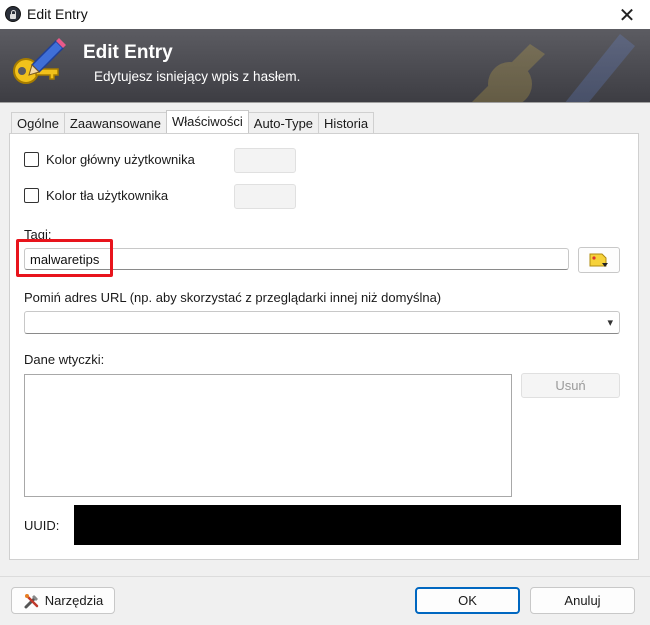  I want to click on title-bar: Edit Entry ✕, so click(325, 14).